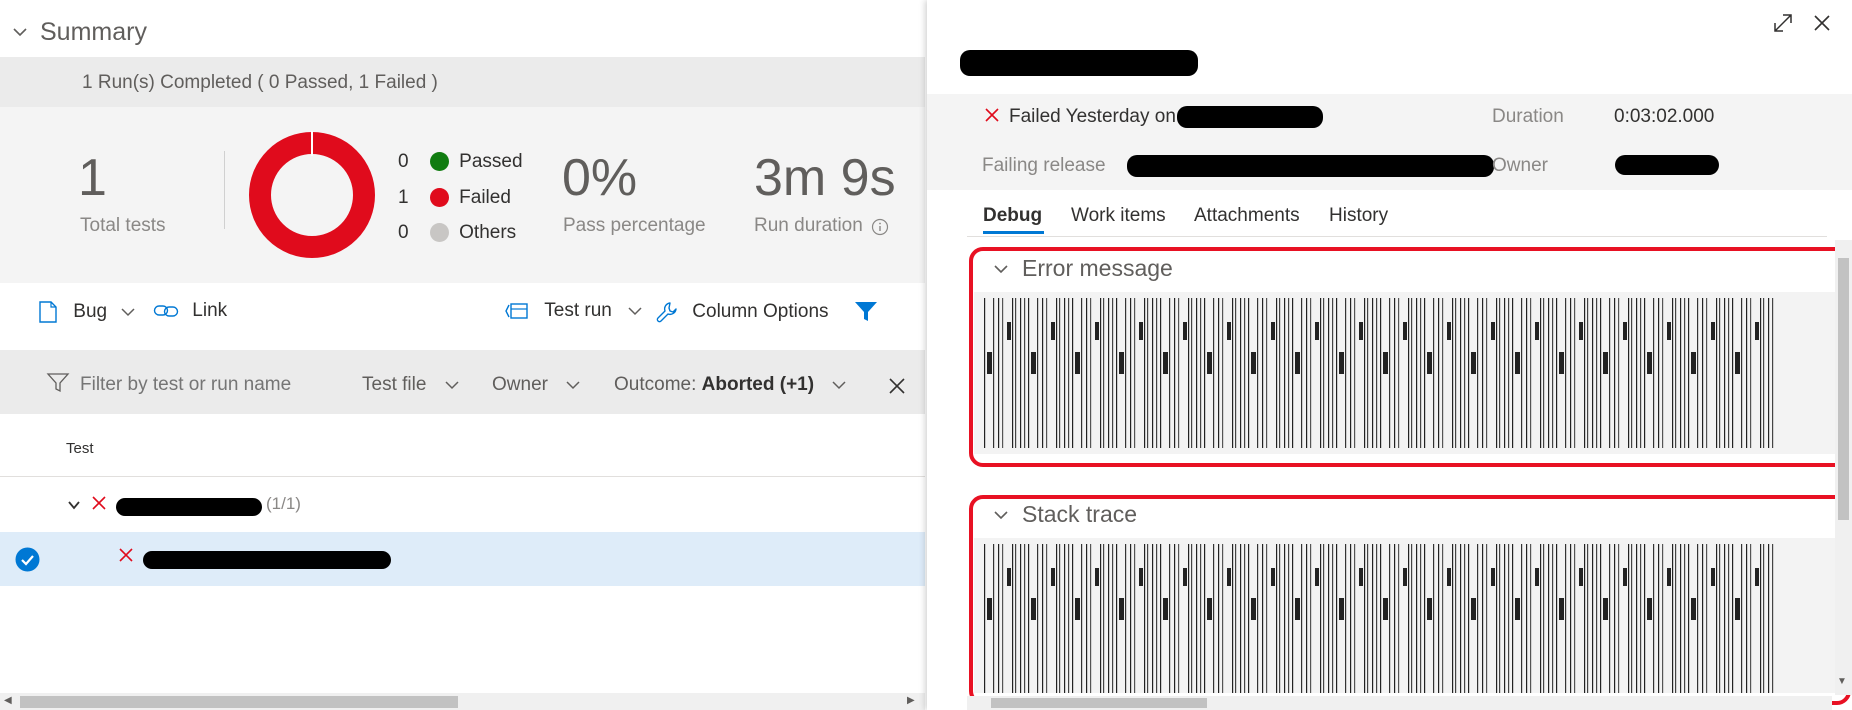 Image resolution: width=1852 pixels, height=710 pixels. What do you see at coordinates (1410, 600) in the screenshot?
I see `stack-trace-highlight` at bounding box center [1410, 600].